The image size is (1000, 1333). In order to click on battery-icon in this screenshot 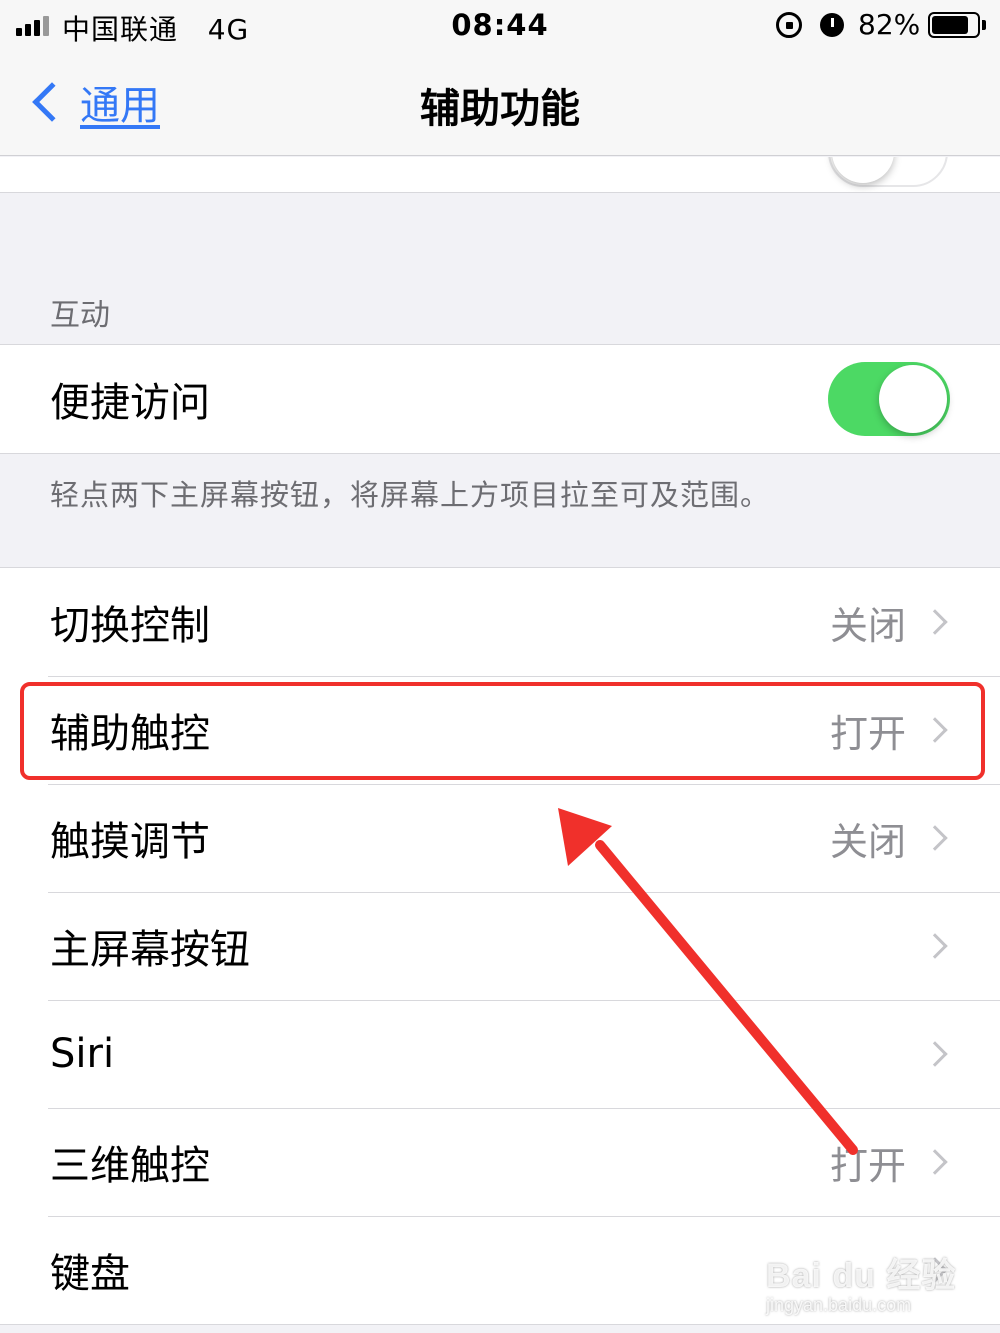, I will do `click(954, 25)`.